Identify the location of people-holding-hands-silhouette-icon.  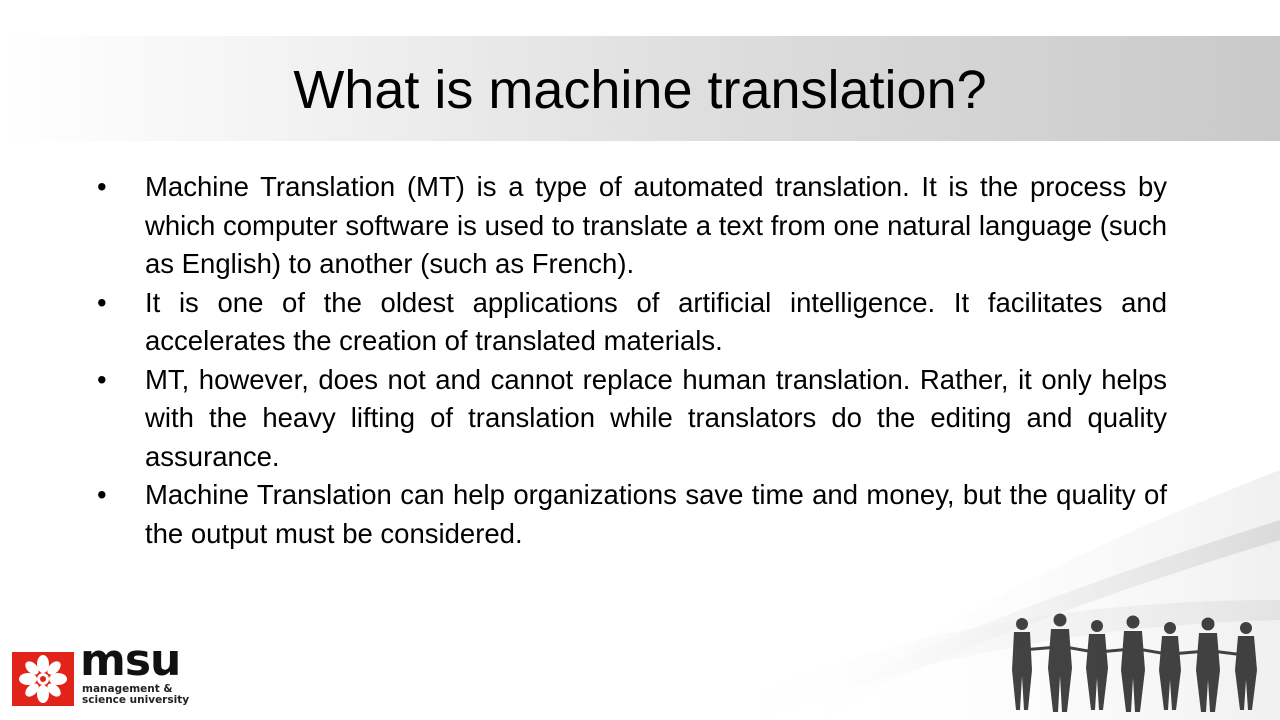
(1134, 662).